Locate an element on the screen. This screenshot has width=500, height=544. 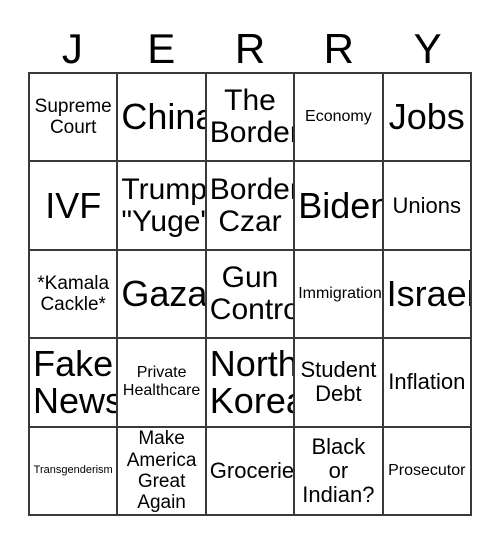
bingo-cell-r2-c2: Gun Control is located at coordinates (251, 295).